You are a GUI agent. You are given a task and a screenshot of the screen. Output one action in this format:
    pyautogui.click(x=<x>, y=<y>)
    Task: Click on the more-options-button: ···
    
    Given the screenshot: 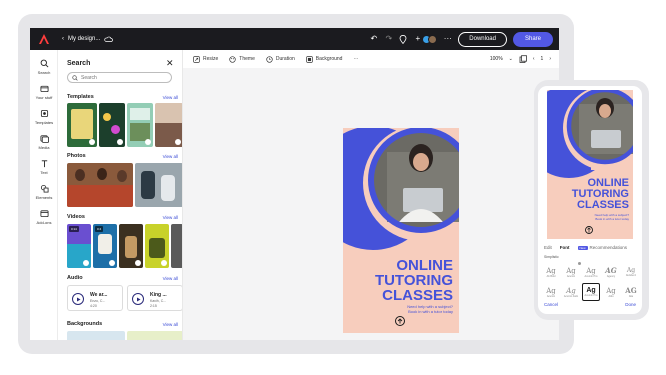 What is the action you would take?
    pyautogui.click(x=355, y=59)
    